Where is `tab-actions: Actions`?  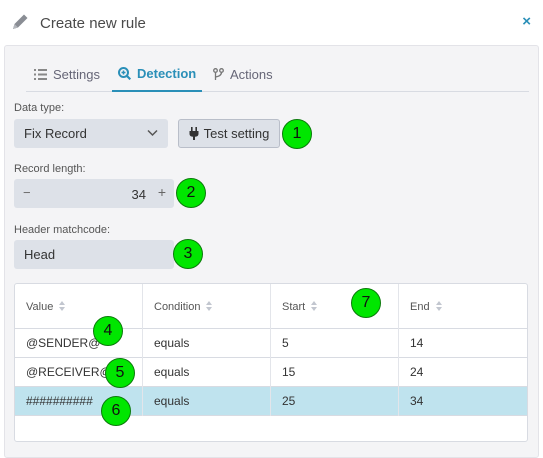 tab-actions: Actions is located at coordinates (248, 74).